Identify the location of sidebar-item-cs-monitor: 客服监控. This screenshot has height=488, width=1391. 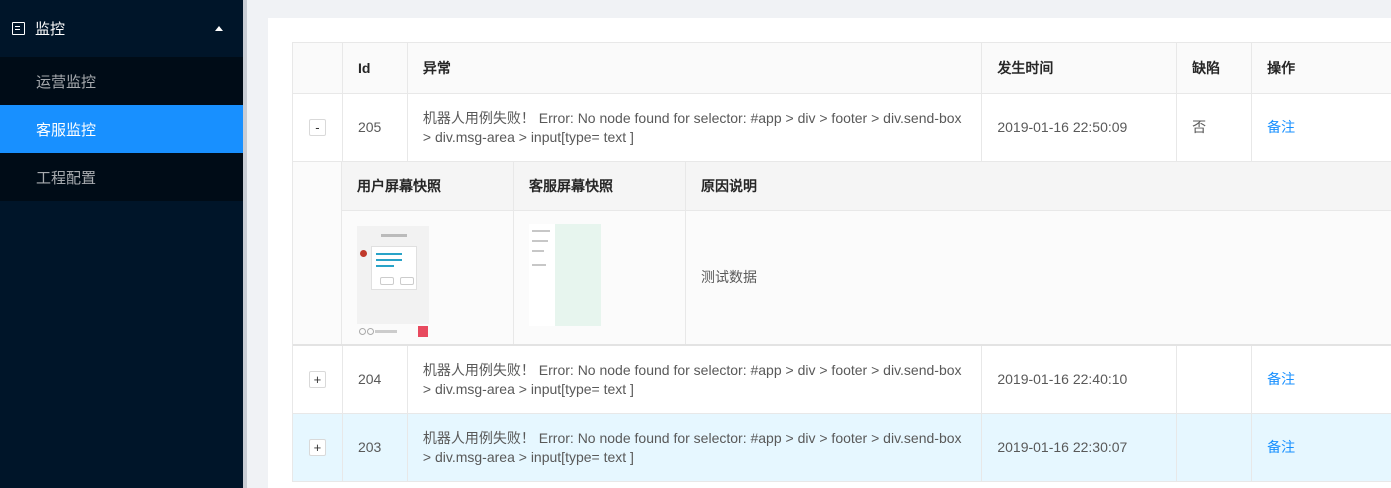
(121, 129).